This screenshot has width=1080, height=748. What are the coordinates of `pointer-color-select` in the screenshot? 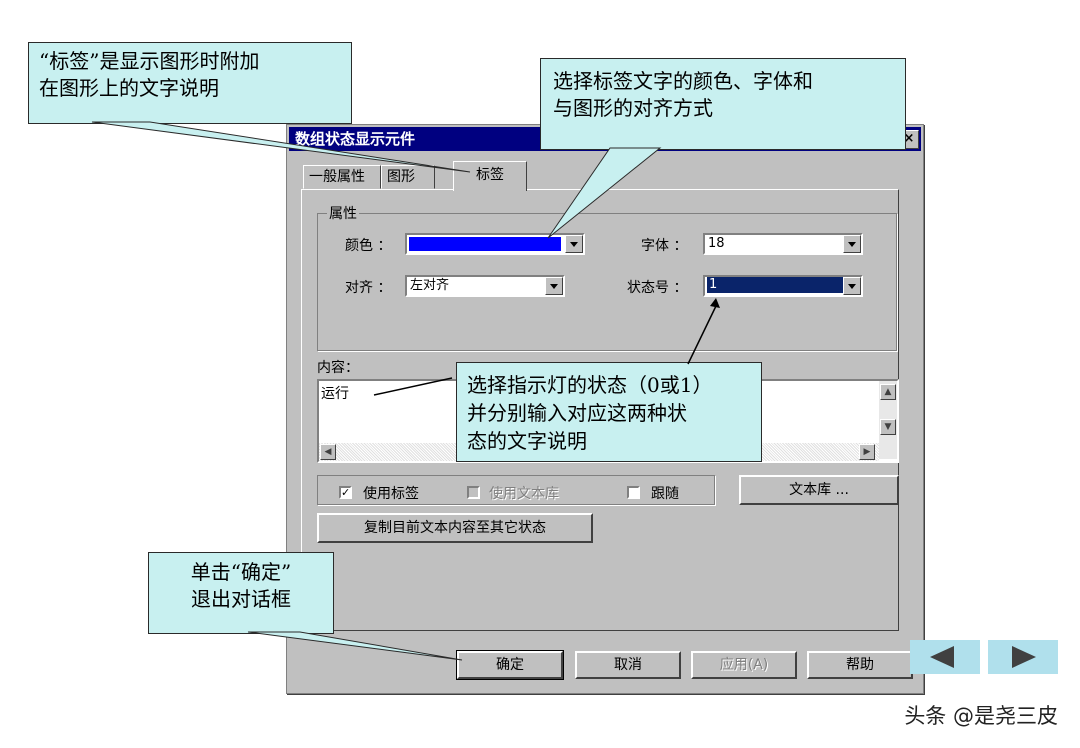 It's located at (604, 193).